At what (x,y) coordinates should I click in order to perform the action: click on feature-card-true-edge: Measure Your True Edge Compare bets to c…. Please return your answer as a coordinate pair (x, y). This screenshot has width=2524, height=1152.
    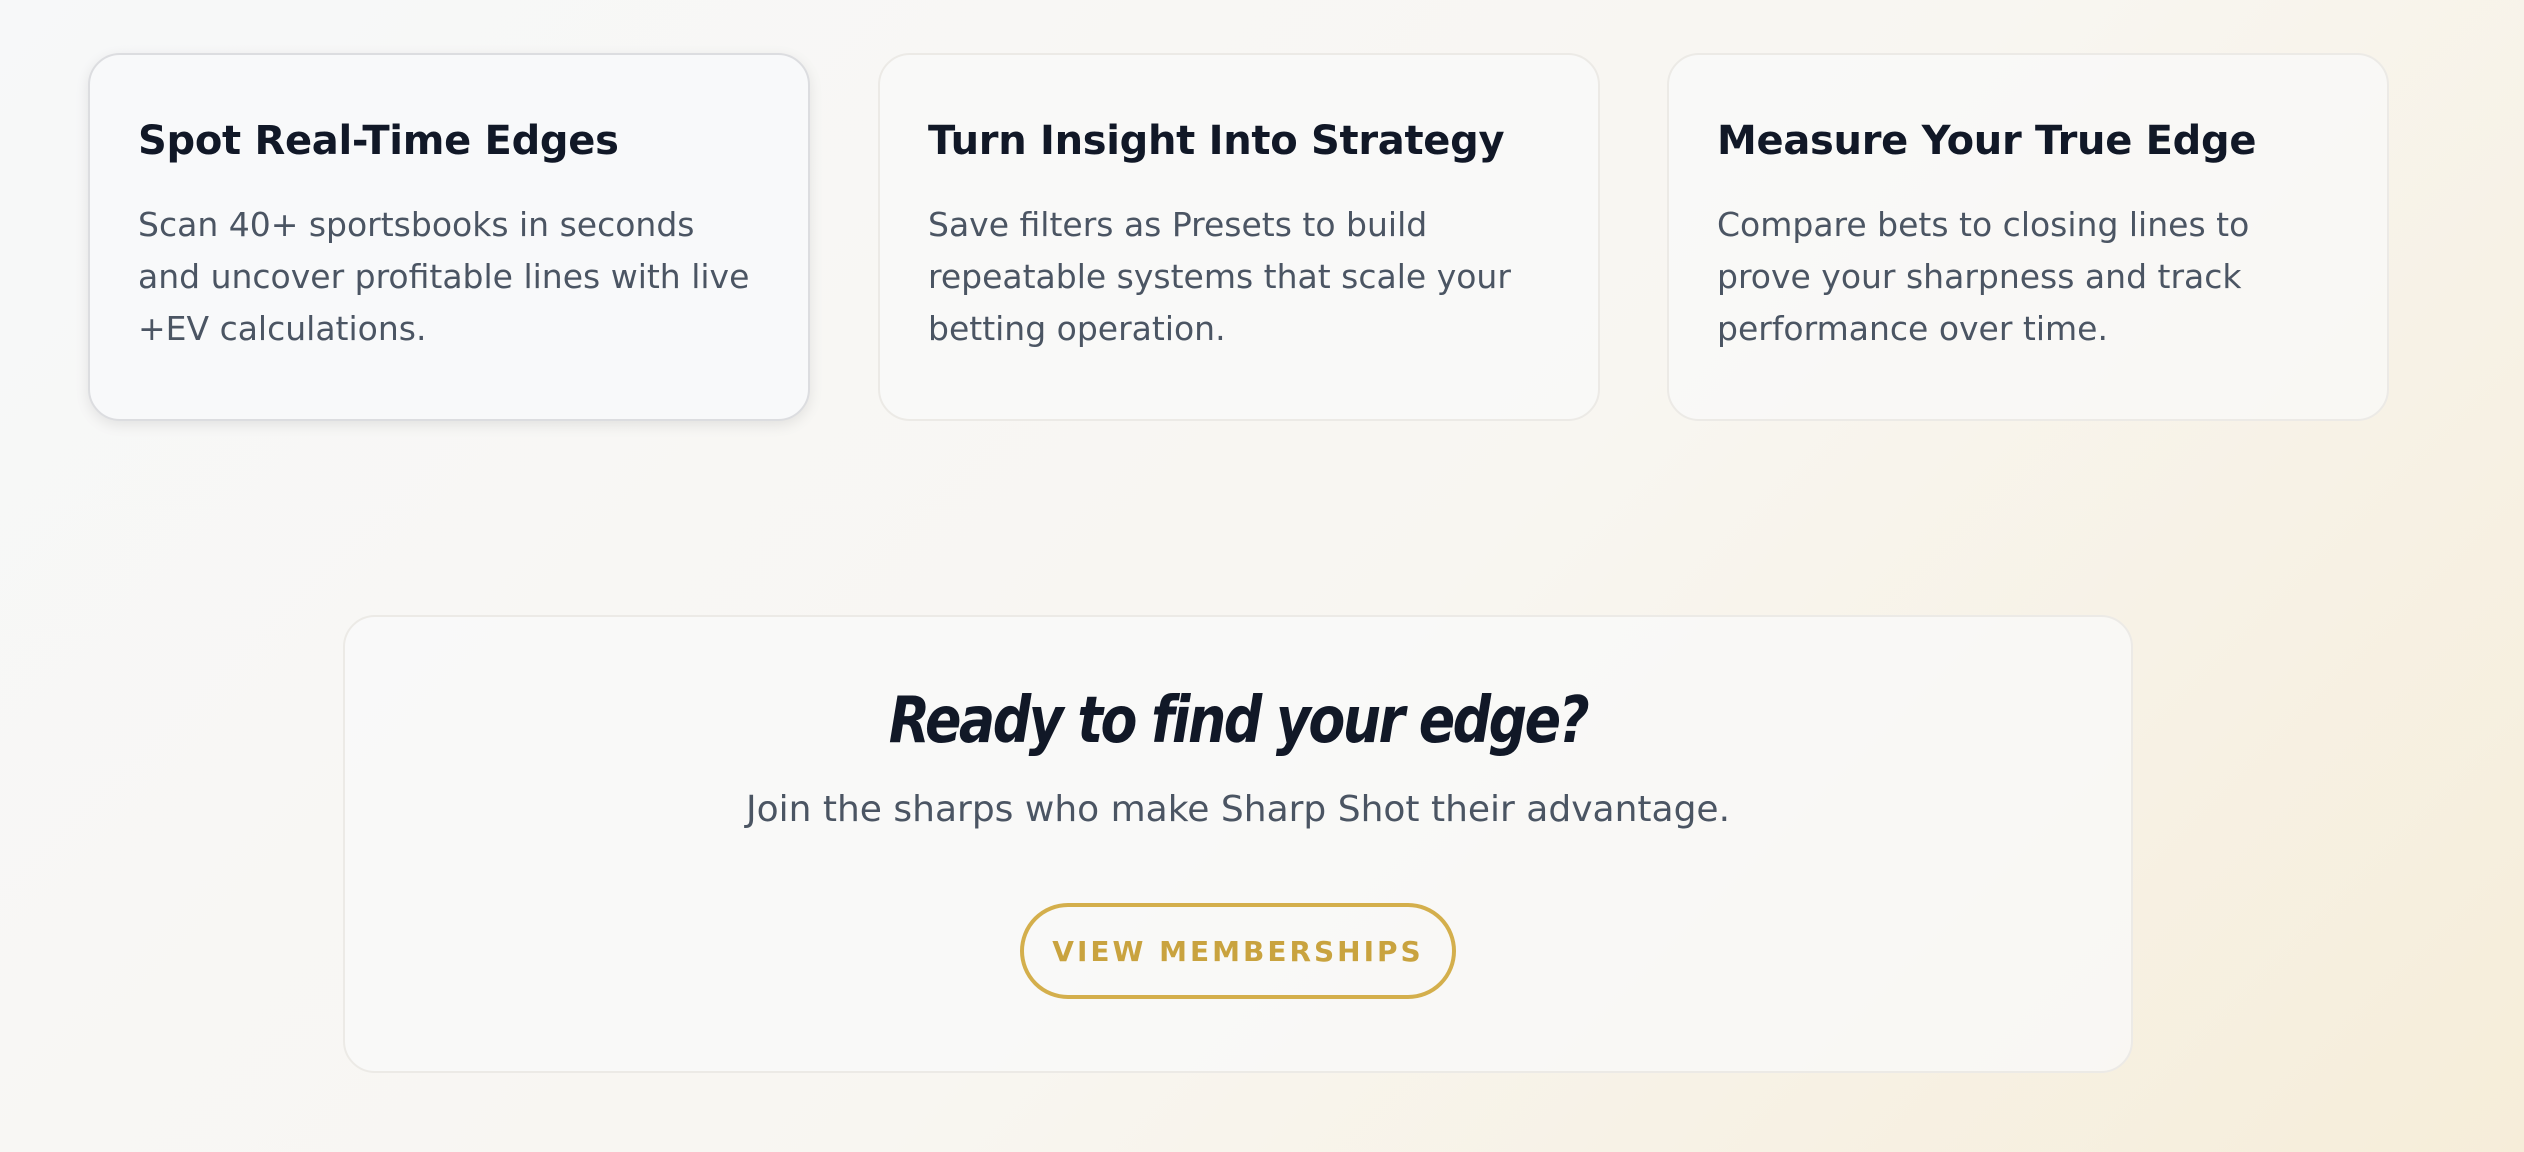
    Looking at the image, I should click on (2028, 237).